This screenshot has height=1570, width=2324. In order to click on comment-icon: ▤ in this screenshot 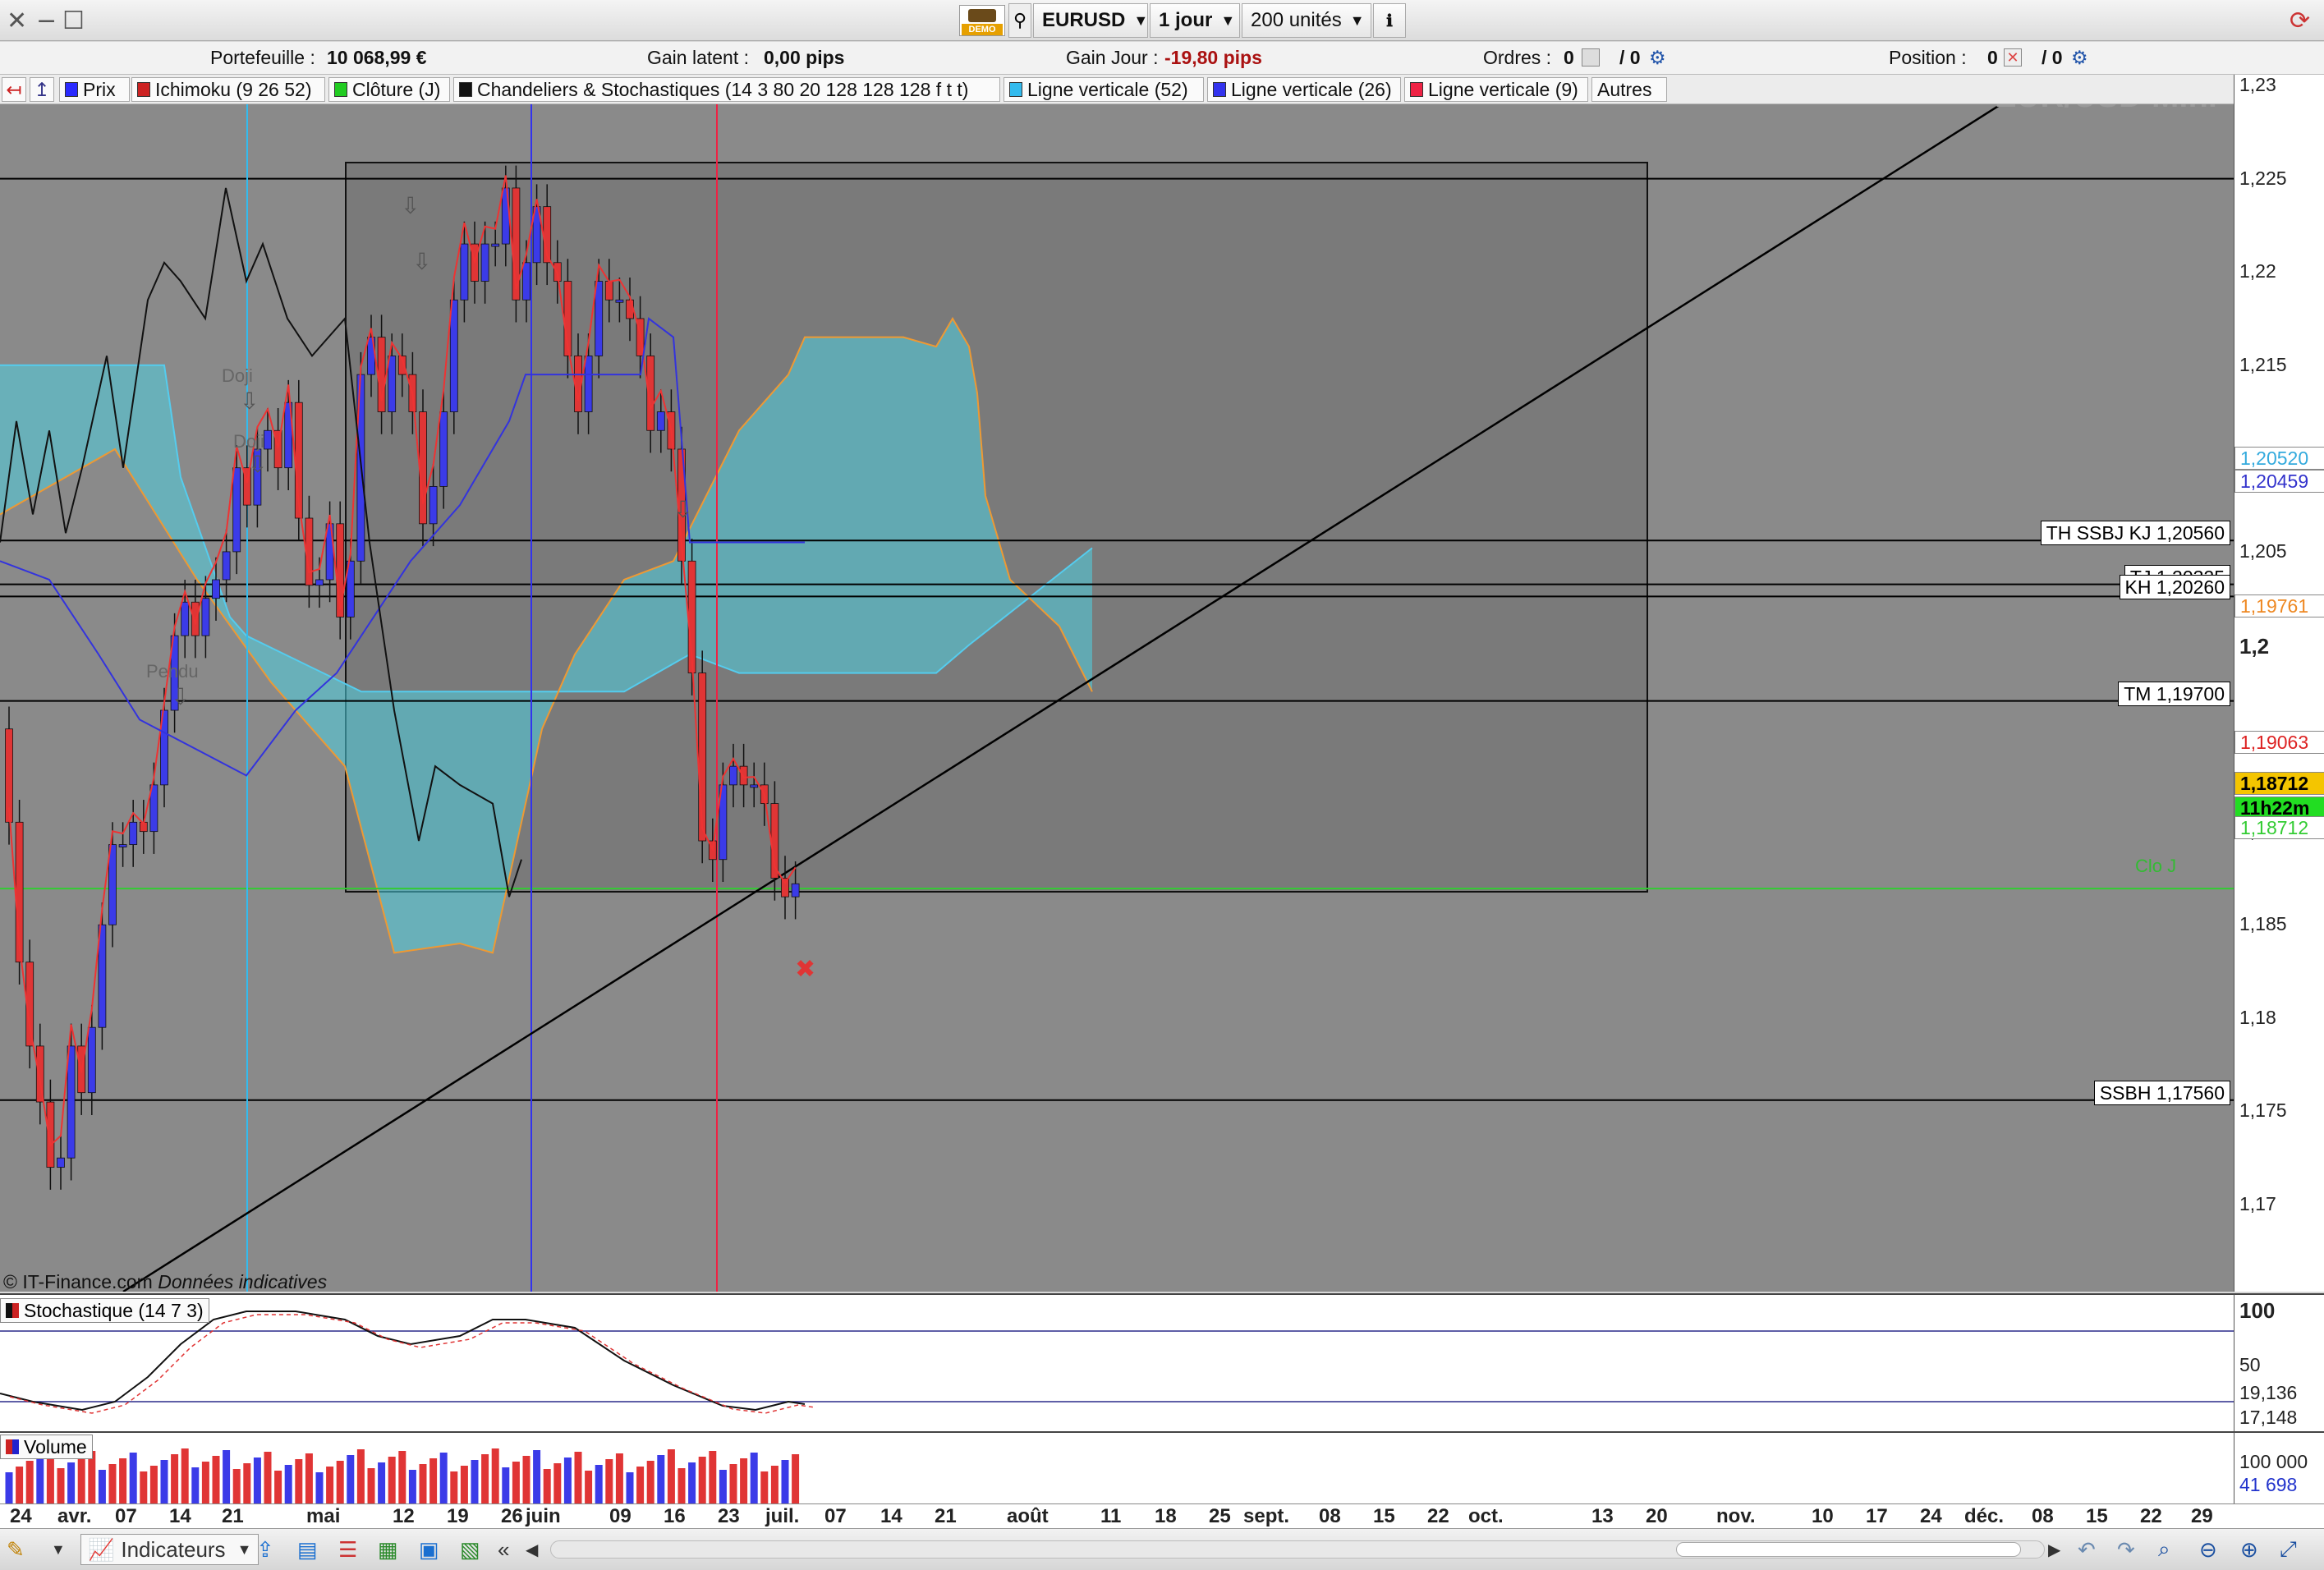, I will do `click(307, 1549)`.